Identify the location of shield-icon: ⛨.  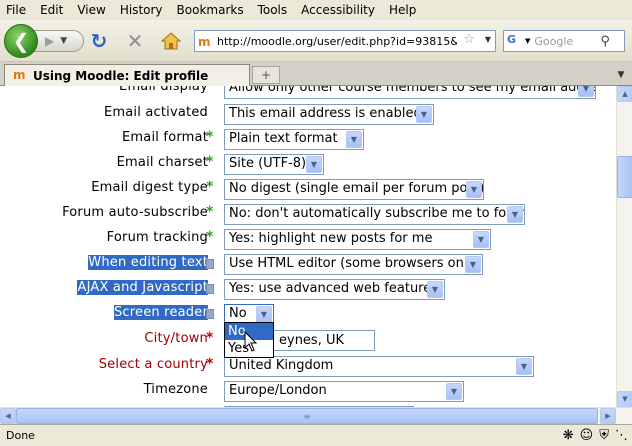
(604, 435).